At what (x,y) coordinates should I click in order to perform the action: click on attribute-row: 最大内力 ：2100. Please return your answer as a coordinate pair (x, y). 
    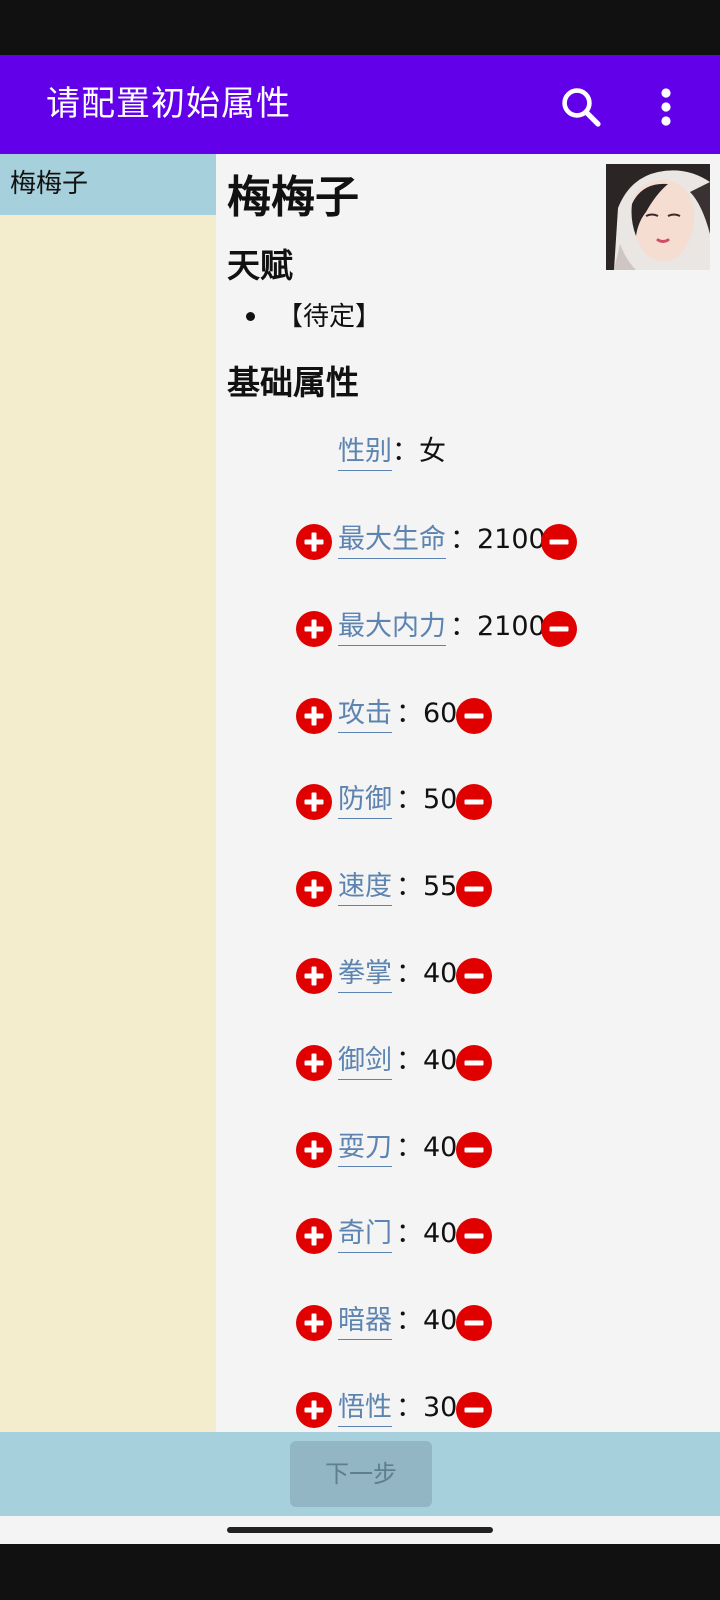
    Looking at the image, I should click on (468, 629).